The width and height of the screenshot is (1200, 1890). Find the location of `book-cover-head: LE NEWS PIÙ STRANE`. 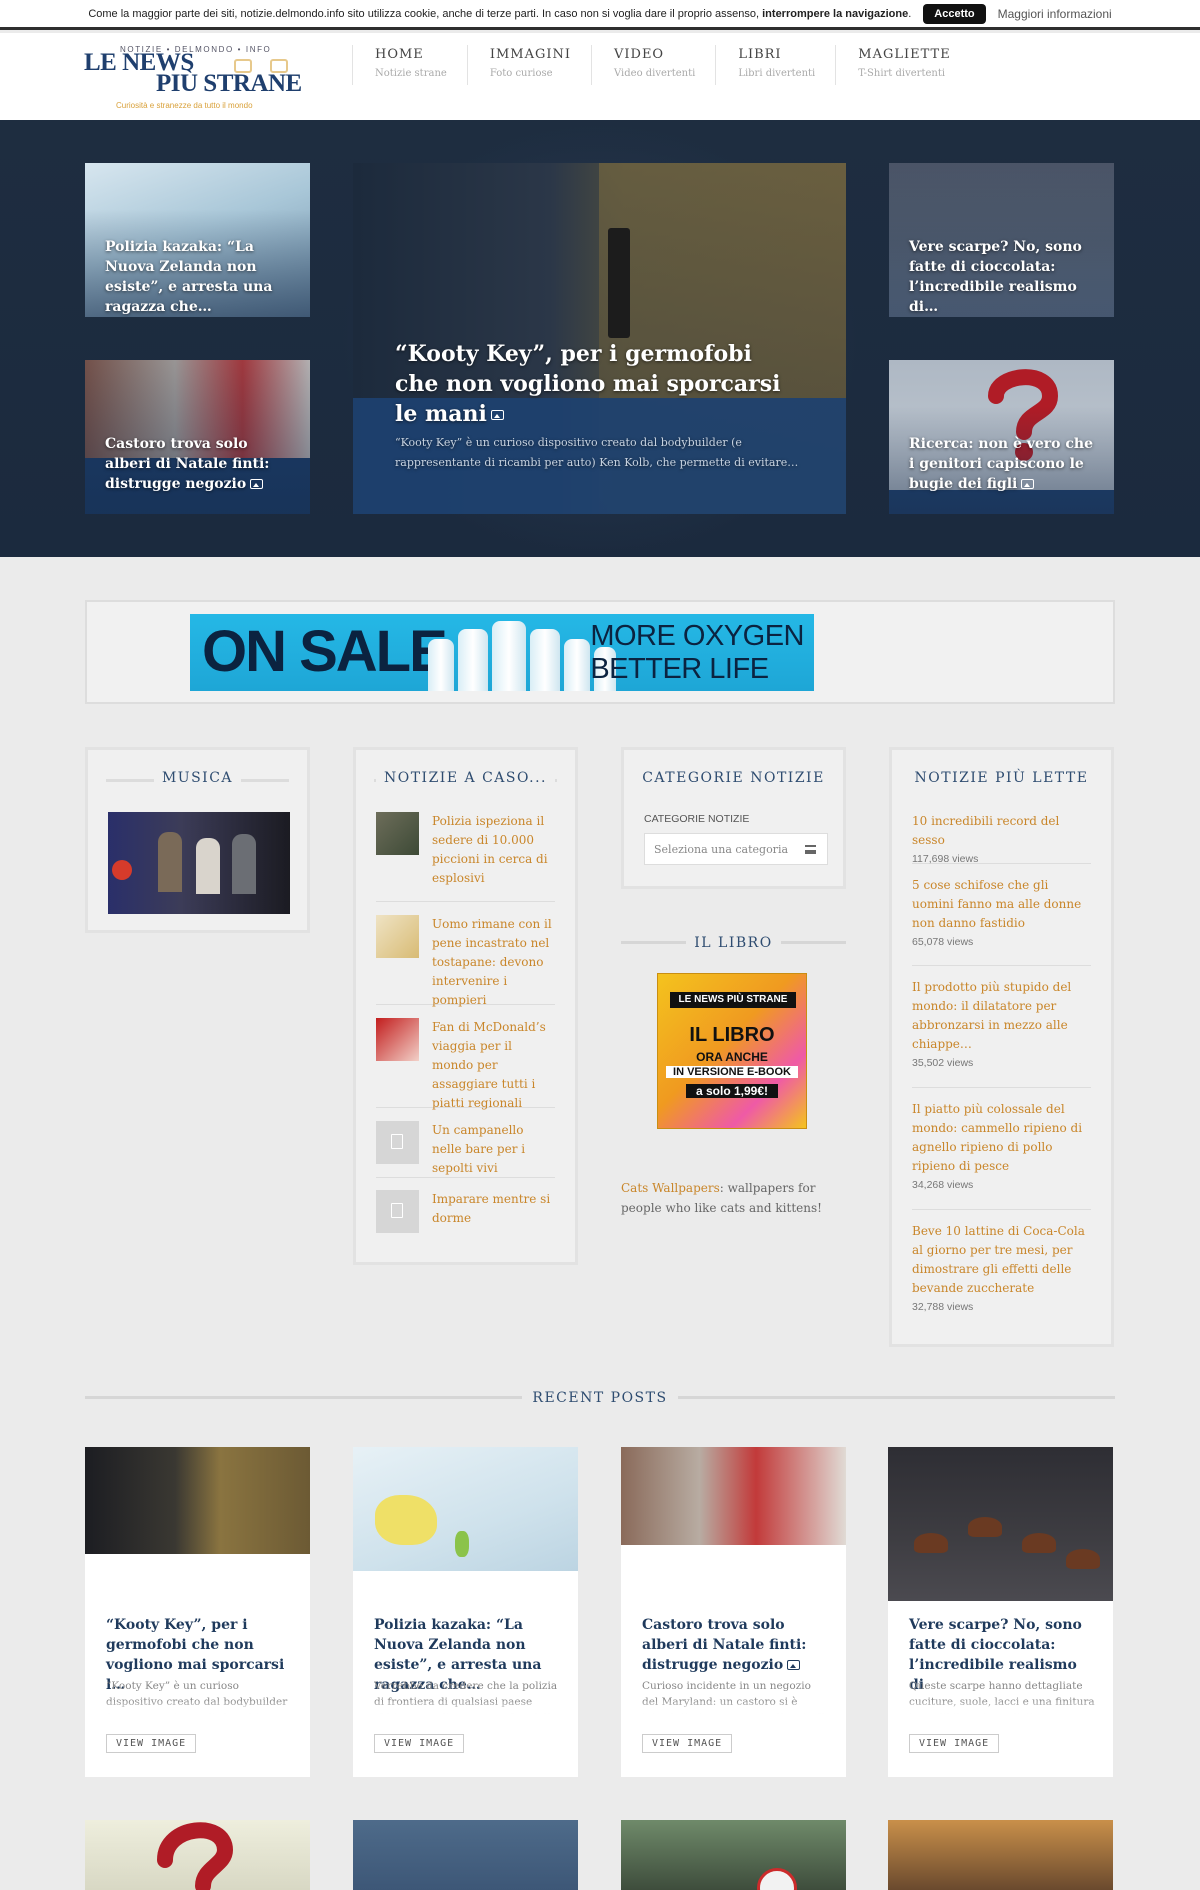

book-cover-head: LE NEWS PIÙ STRANE is located at coordinates (733, 1000).